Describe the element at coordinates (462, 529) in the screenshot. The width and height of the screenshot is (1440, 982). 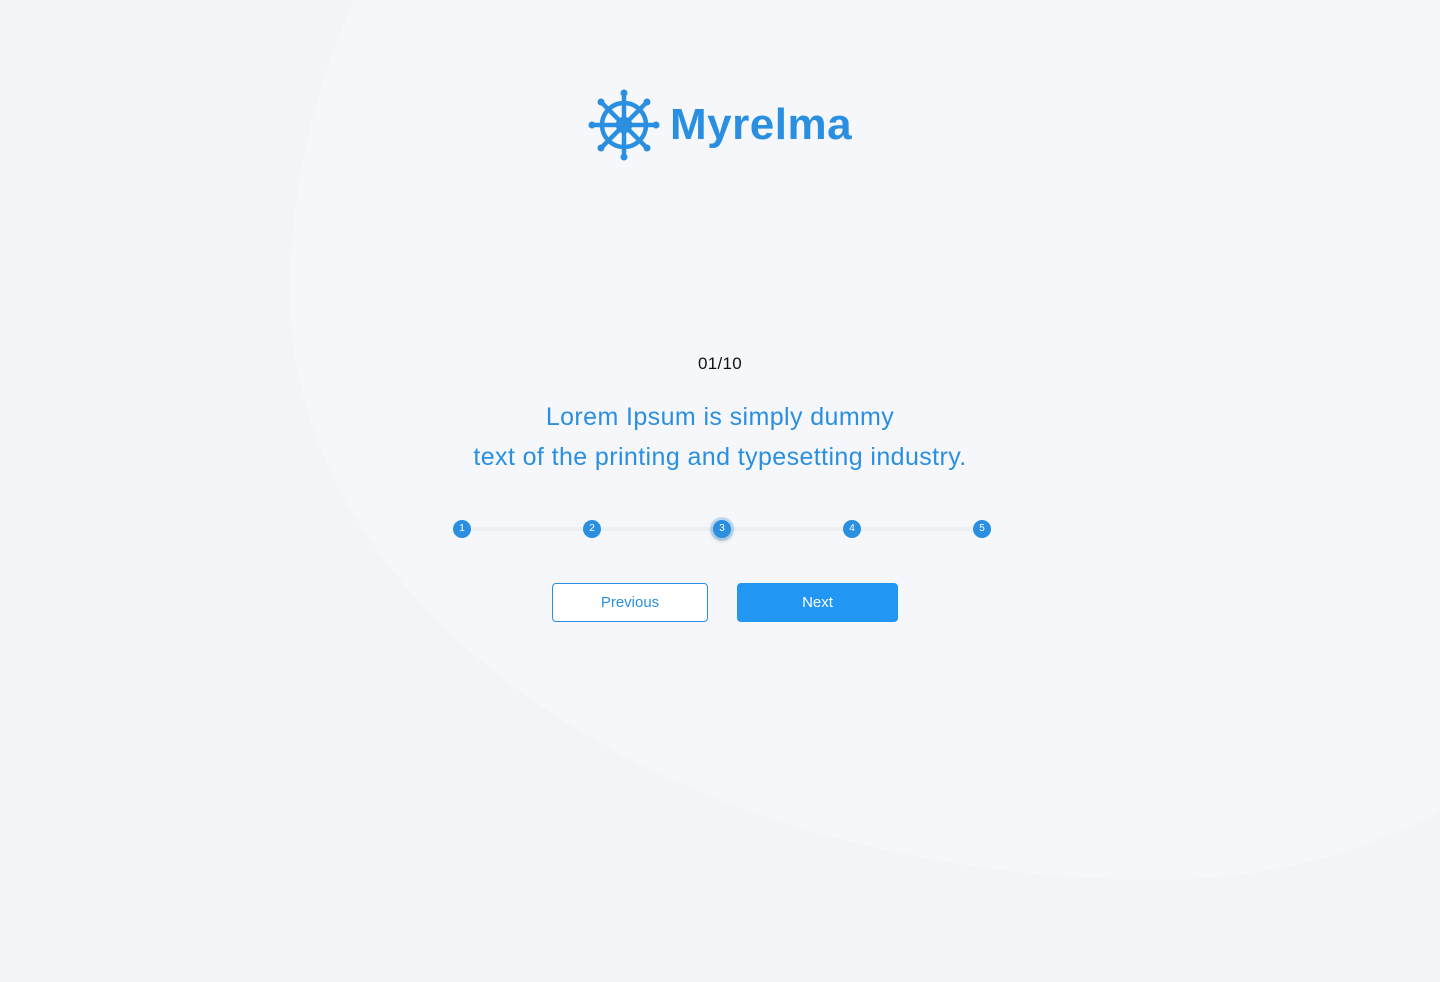
I see `step-1: 1` at that location.